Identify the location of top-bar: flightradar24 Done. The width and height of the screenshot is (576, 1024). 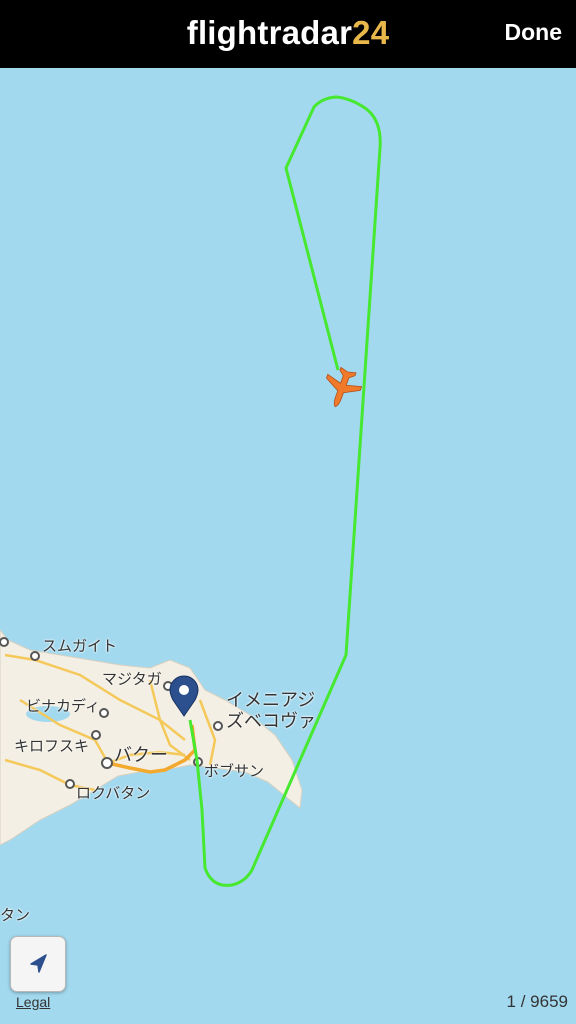
(288, 34).